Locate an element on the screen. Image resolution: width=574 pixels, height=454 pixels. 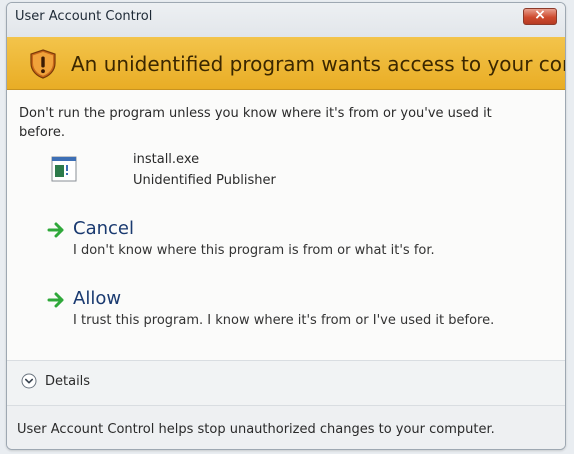
program-icon is located at coordinates (64, 169).